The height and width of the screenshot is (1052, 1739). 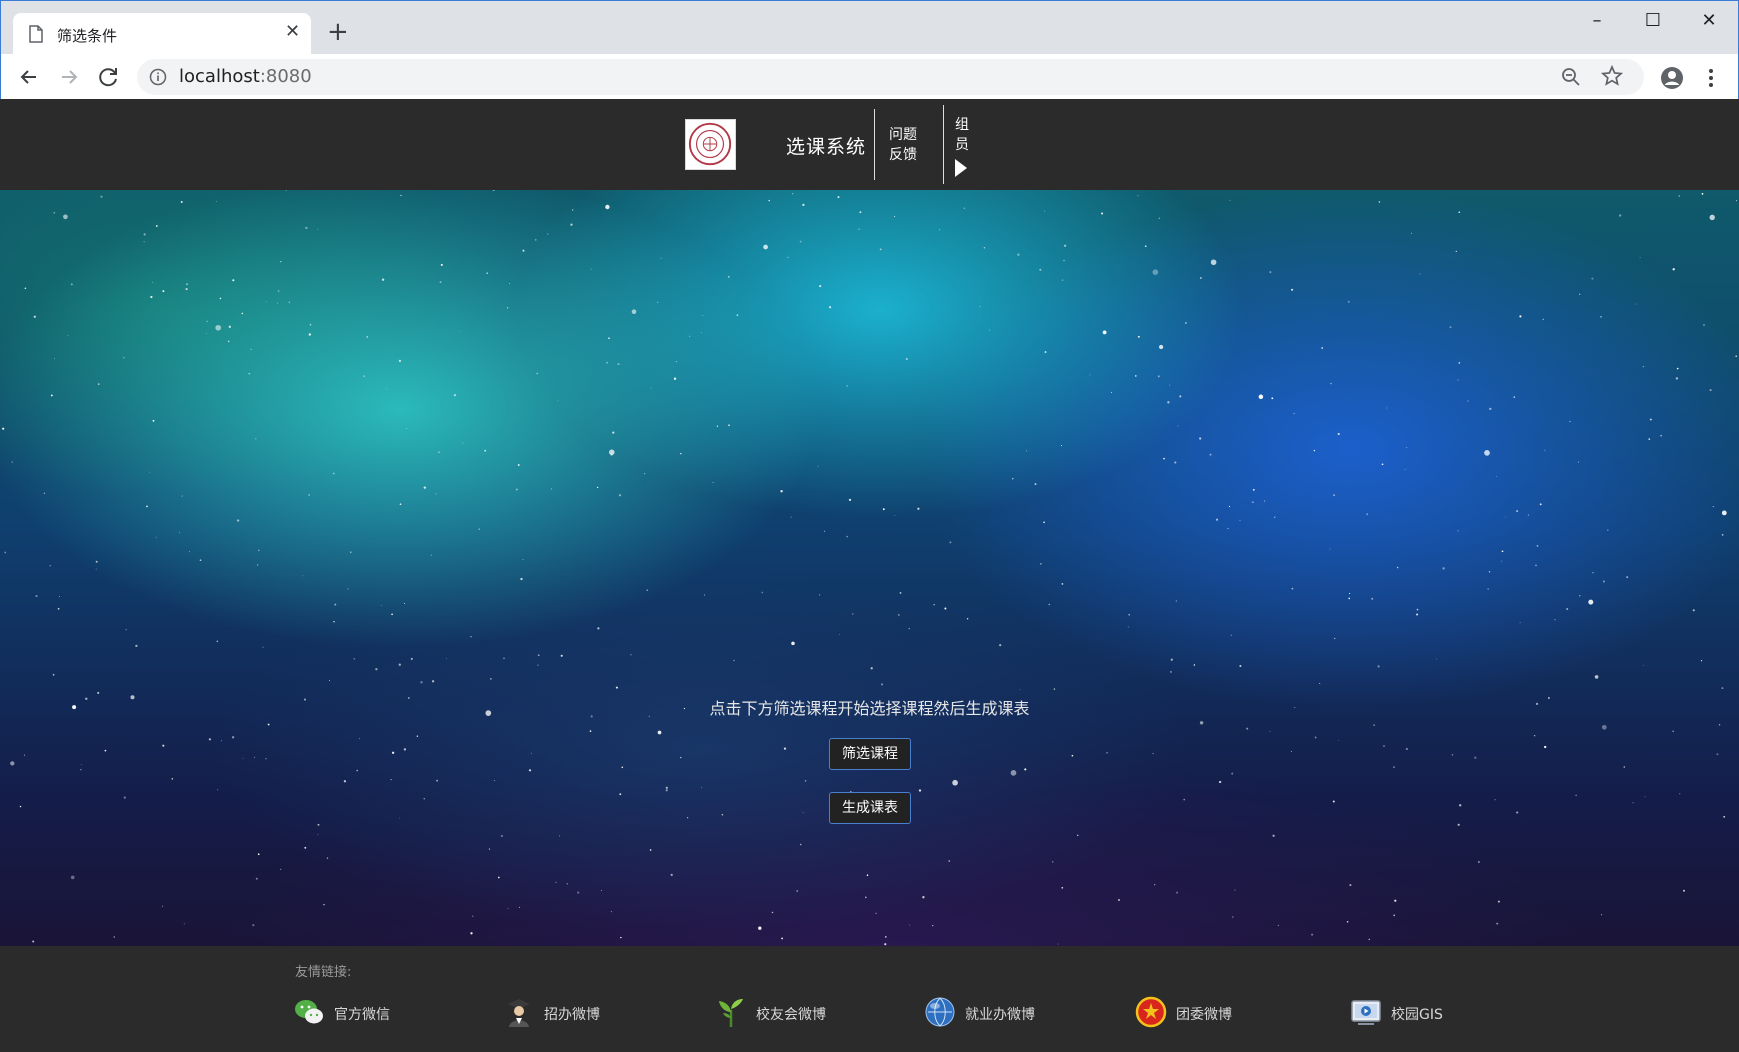 What do you see at coordinates (1366, 1012) in the screenshot?
I see `video-screen-icon` at bounding box center [1366, 1012].